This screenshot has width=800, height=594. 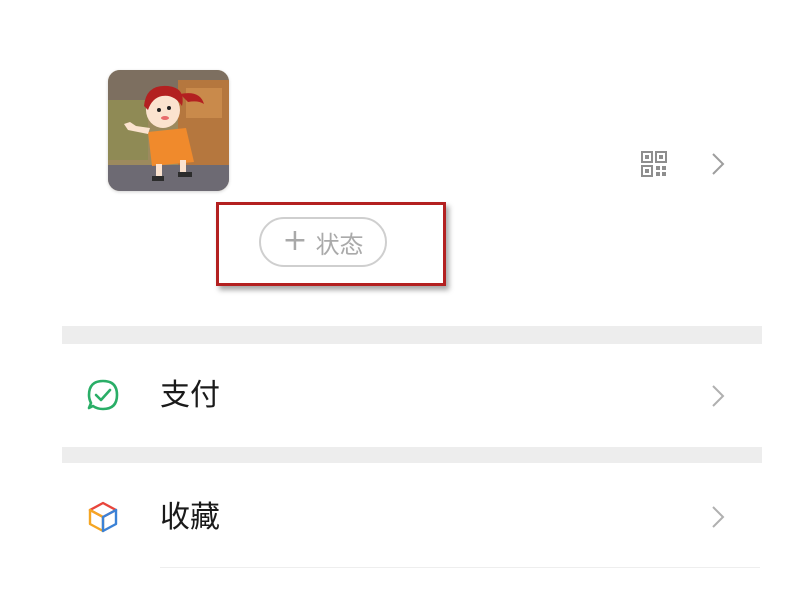 What do you see at coordinates (654, 164) in the screenshot?
I see `qr-code-icon` at bounding box center [654, 164].